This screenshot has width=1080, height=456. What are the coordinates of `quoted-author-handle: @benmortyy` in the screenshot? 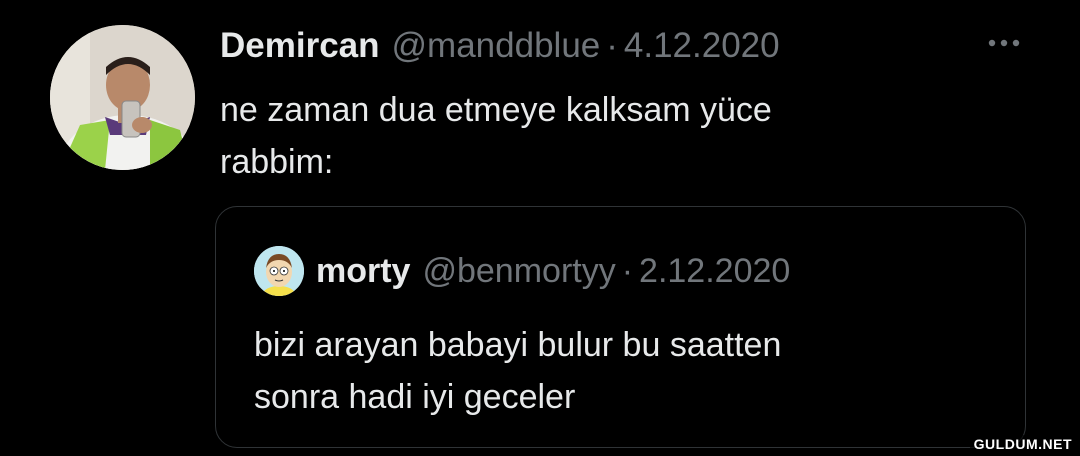 It's located at (518, 271).